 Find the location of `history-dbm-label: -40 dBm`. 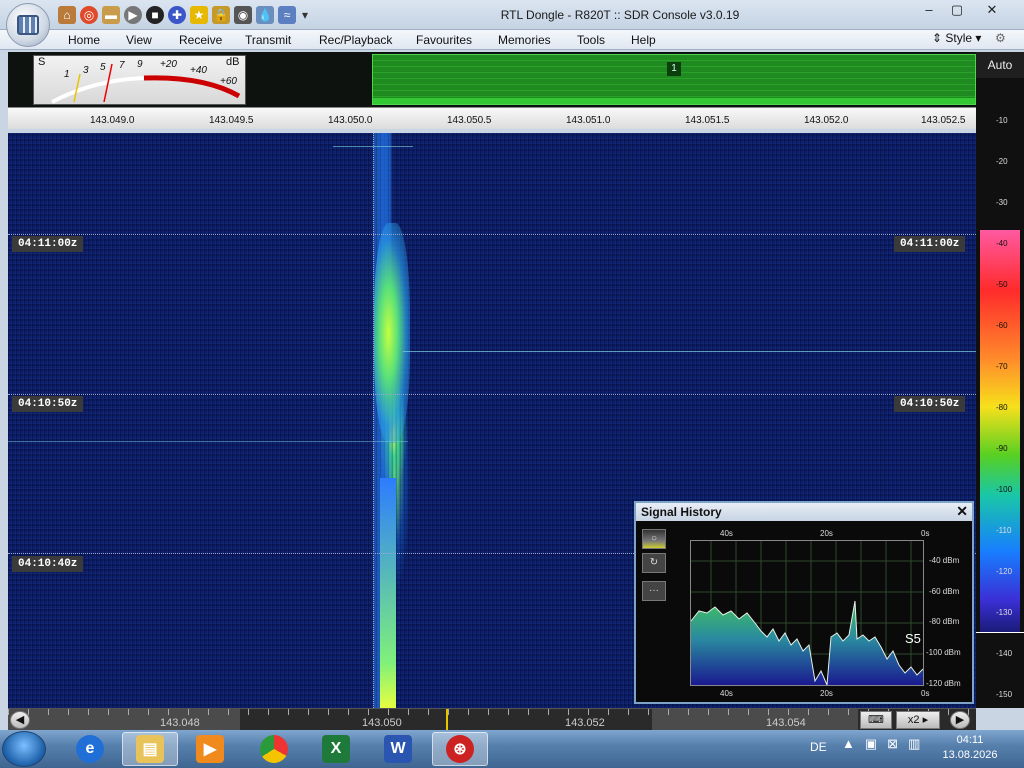

history-dbm-label: -40 dBm is located at coordinates (944, 560).